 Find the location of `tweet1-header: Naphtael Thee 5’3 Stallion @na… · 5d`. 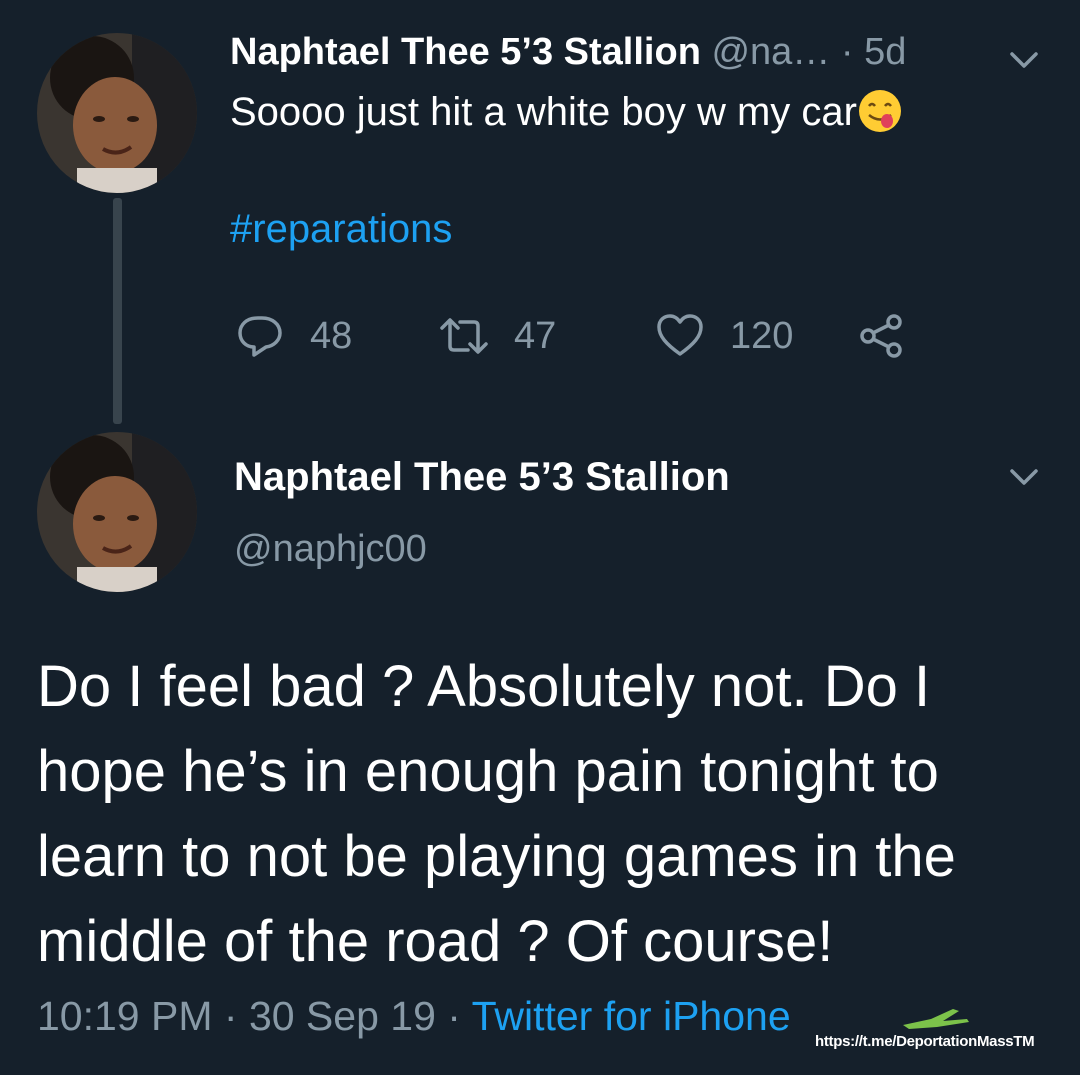

tweet1-header: Naphtael Thee 5’3 Stallion @na… · 5d is located at coordinates (568, 52).